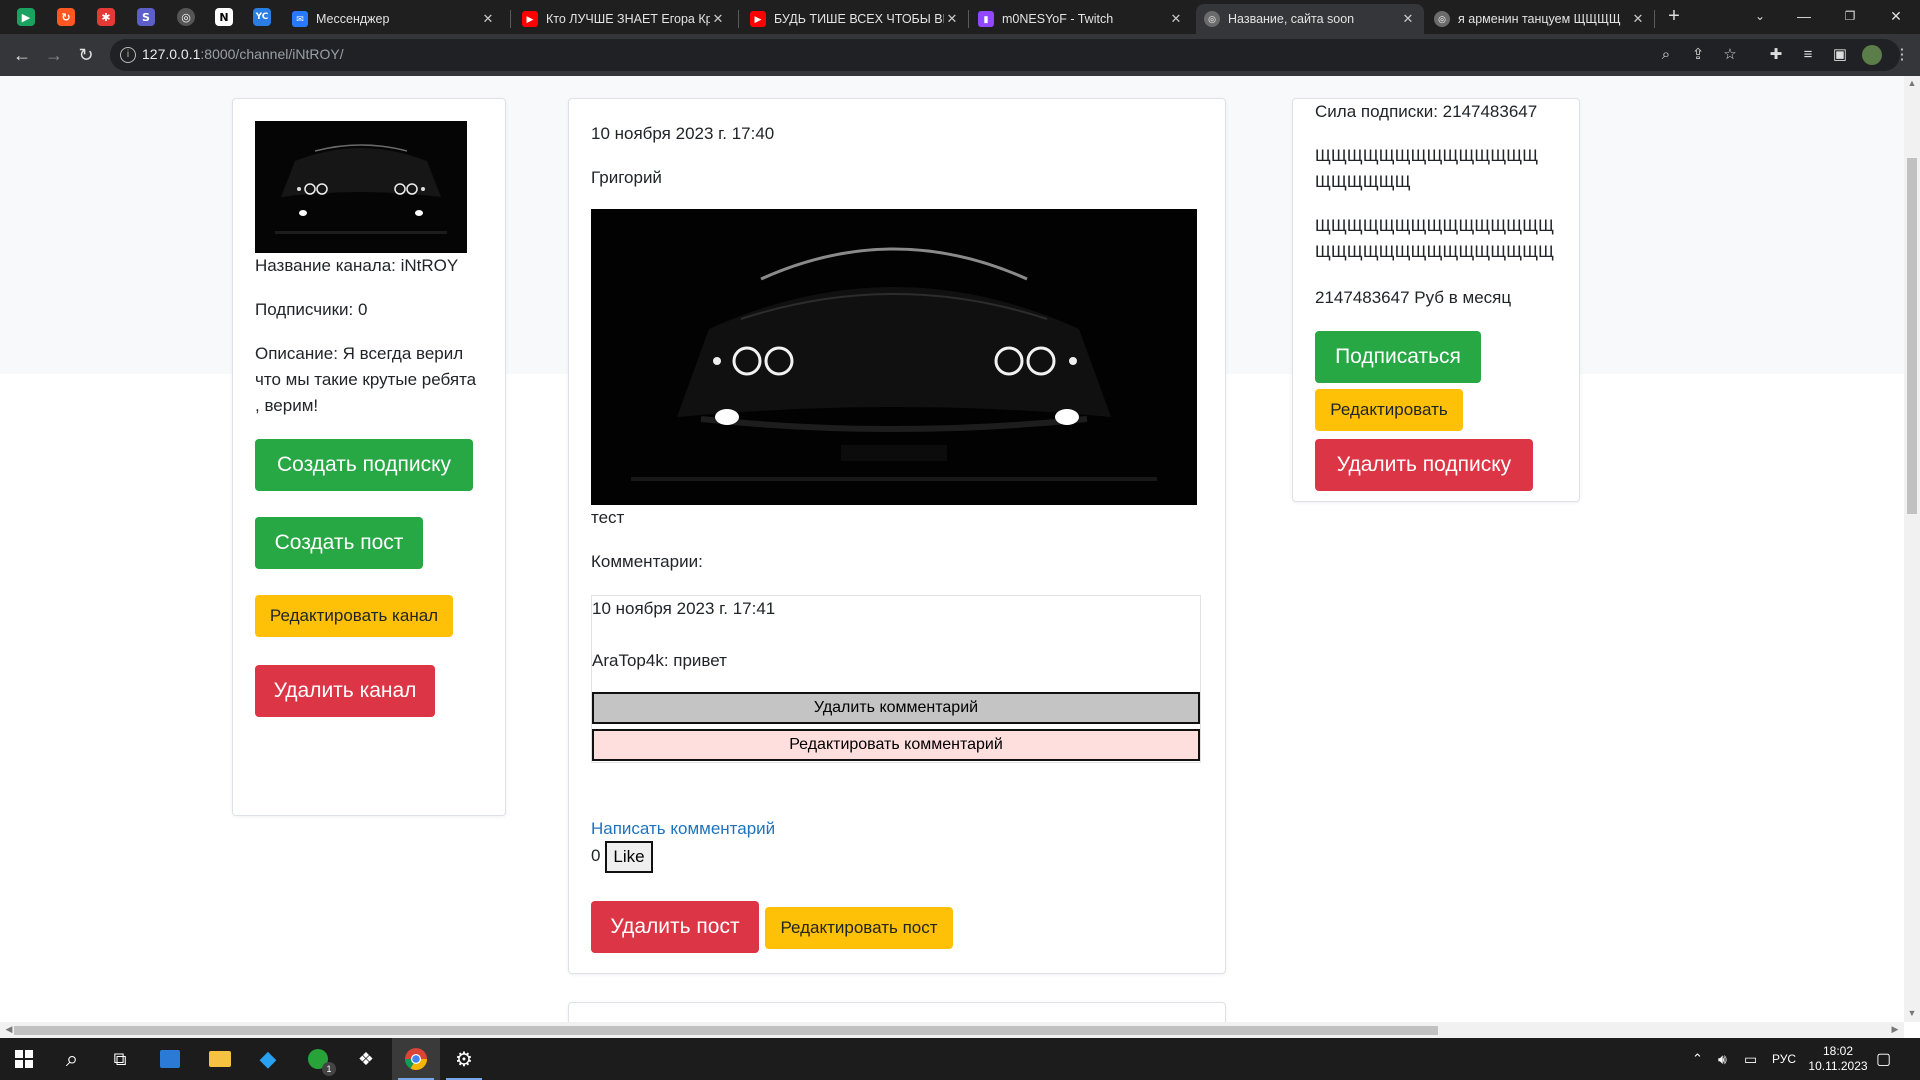  What do you see at coordinates (24, 1059) in the screenshot?
I see `windows-start-icon` at bounding box center [24, 1059].